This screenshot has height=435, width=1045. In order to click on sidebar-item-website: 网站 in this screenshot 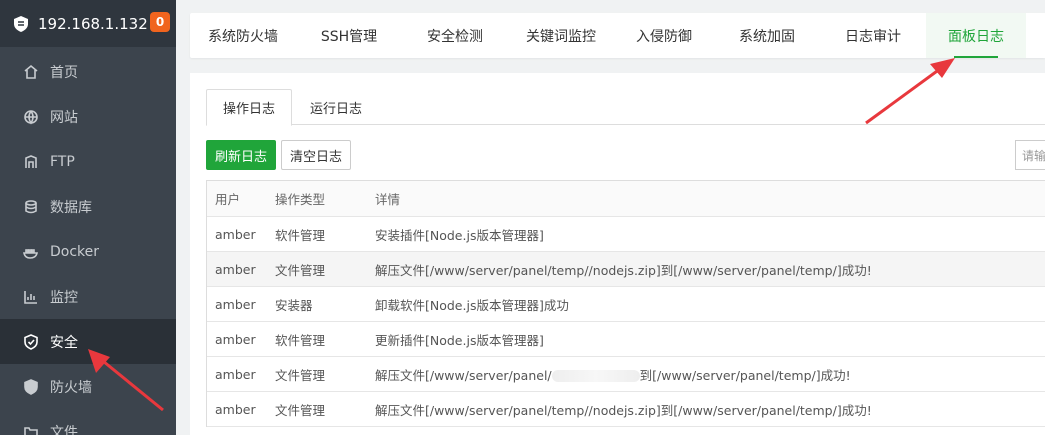, I will do `click(88, 116)`.